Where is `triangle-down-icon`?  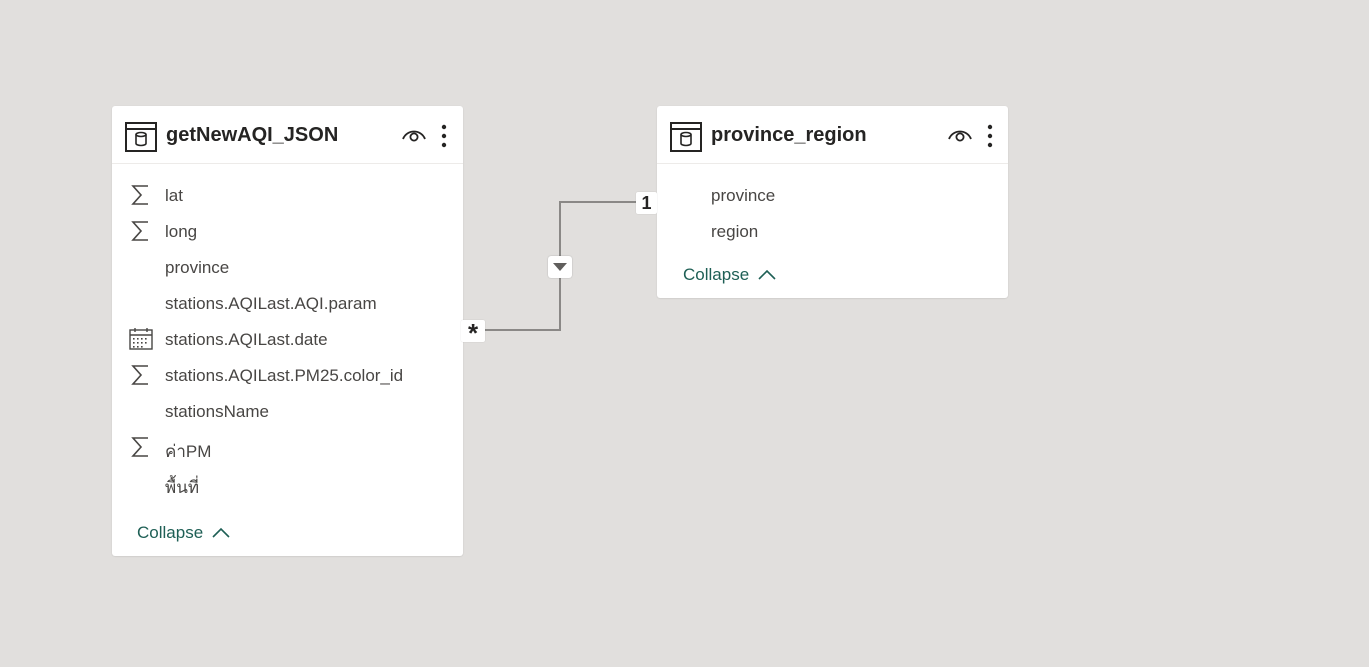 triangle-down-icon is located at coordinates (560, 267).